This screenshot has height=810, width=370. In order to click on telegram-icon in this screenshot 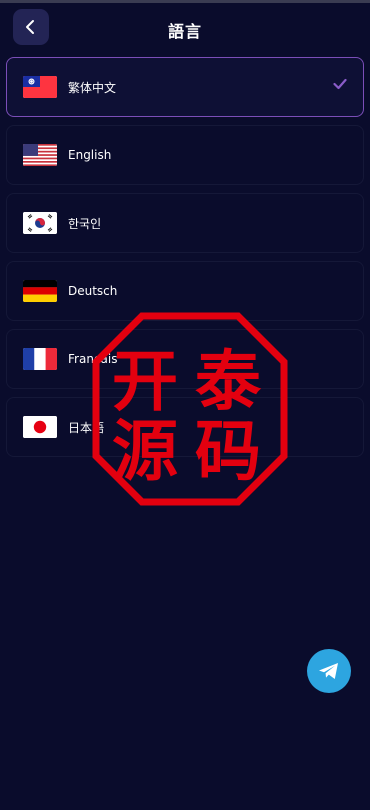, I will do `click(328, 671)`.